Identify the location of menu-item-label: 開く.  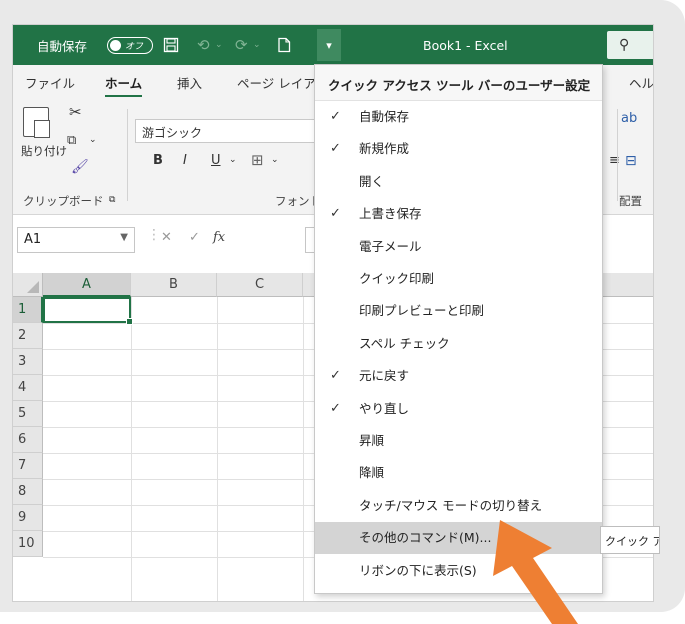
(372, 181).